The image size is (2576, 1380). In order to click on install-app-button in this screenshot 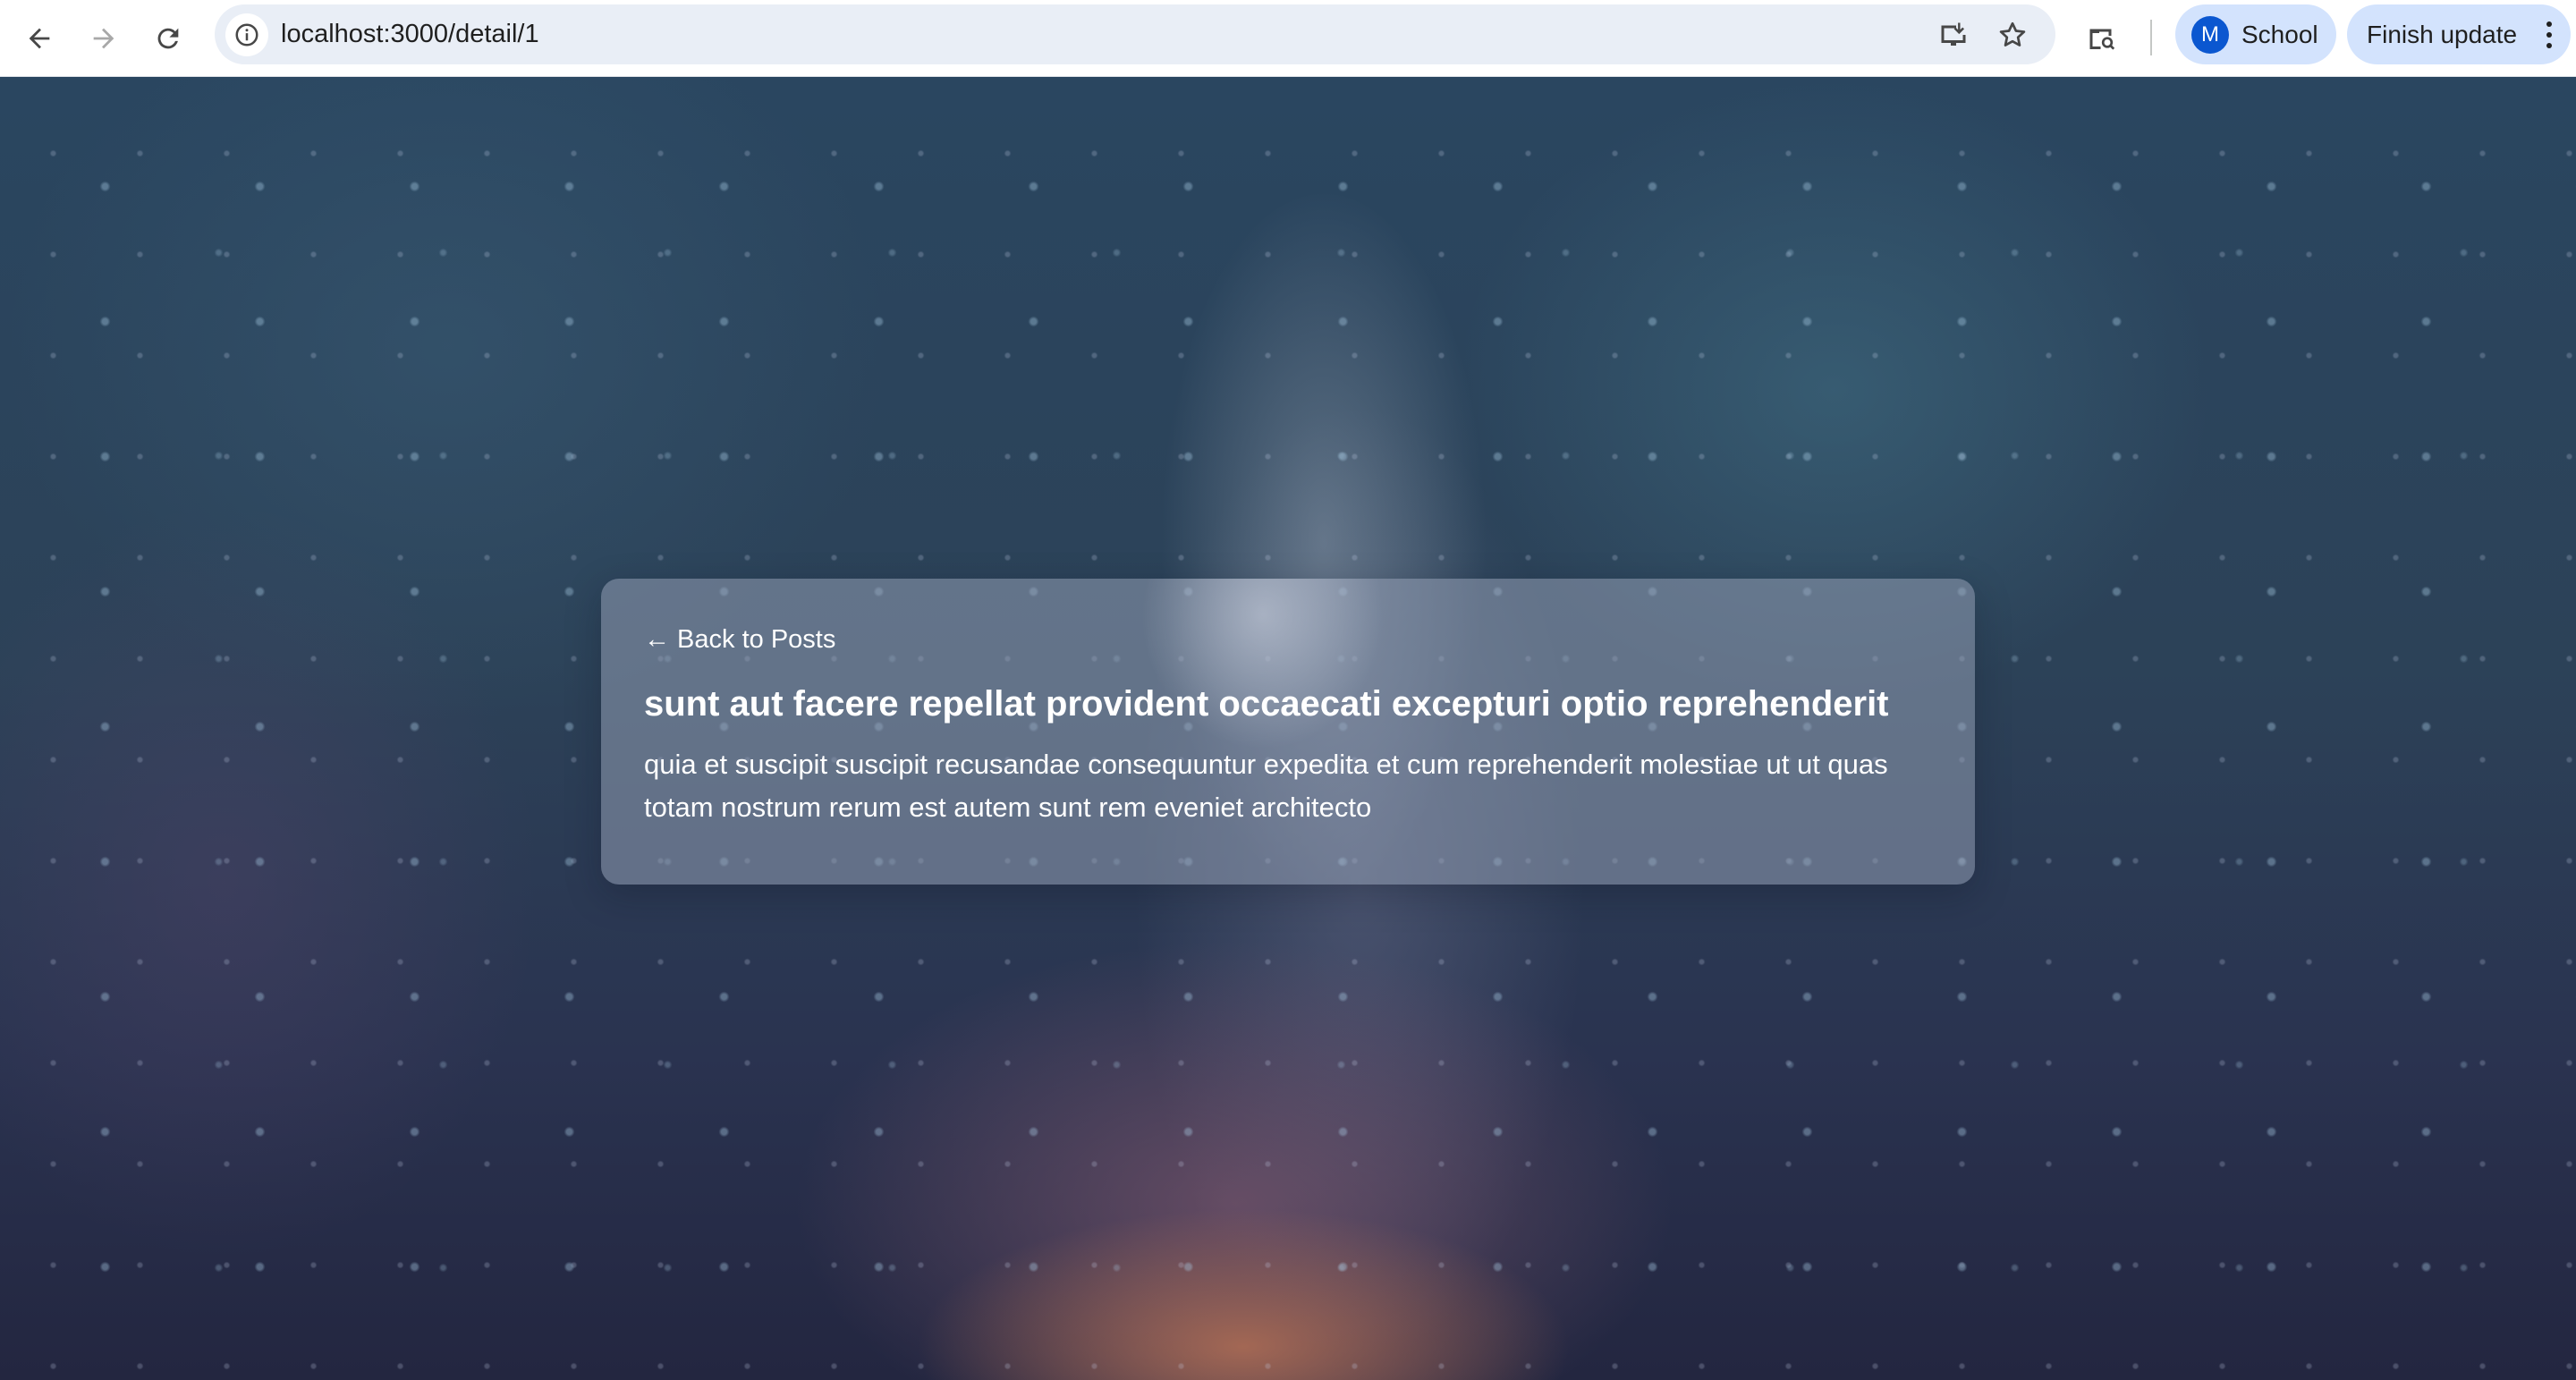, I will do `click(1953, 34)`.